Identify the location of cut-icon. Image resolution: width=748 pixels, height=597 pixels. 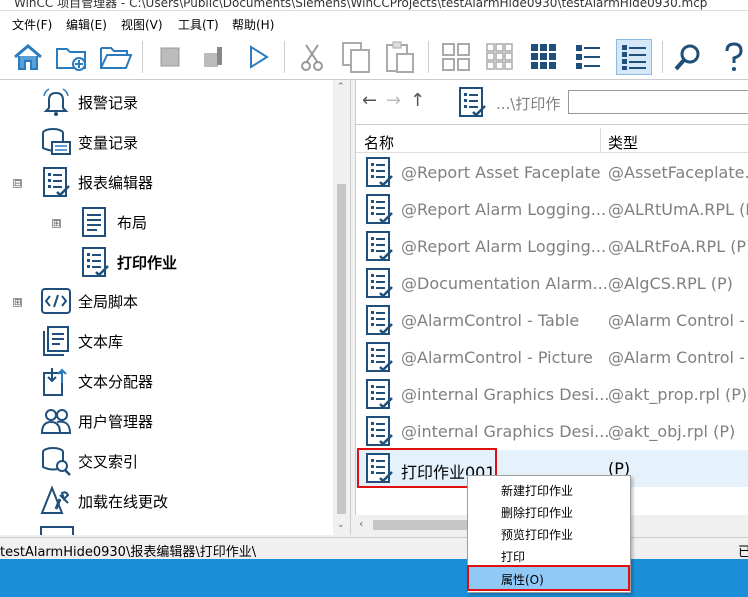
(312, 57).